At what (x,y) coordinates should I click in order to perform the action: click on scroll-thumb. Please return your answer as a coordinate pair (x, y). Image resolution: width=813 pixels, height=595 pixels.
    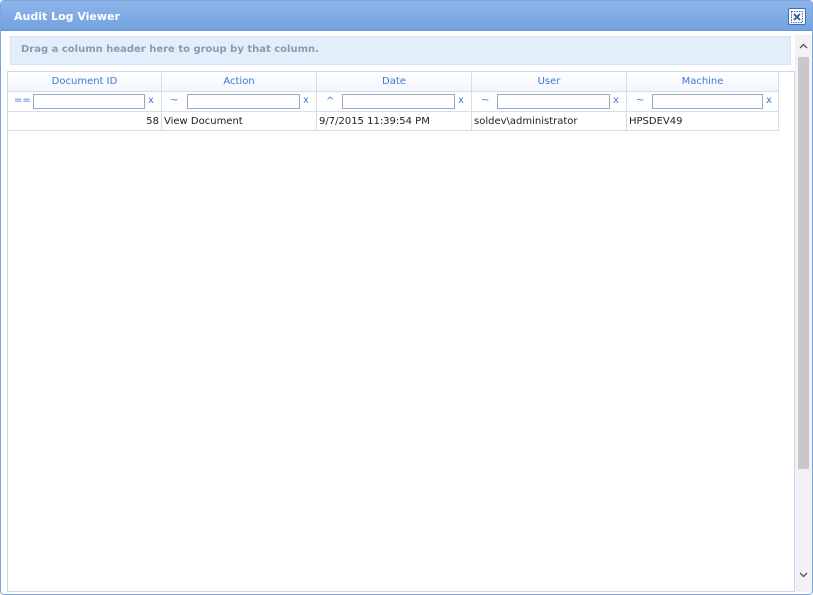
    Looking at the image, I should click on (803, 263).